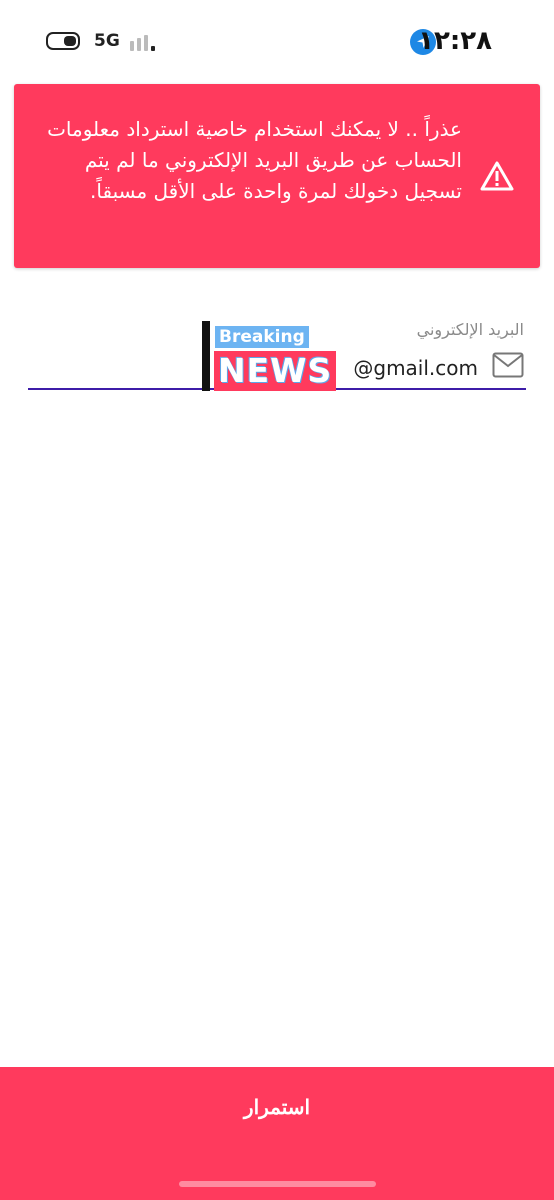  I want to click on continue-button-label: استمرار, so click(277, 1108).